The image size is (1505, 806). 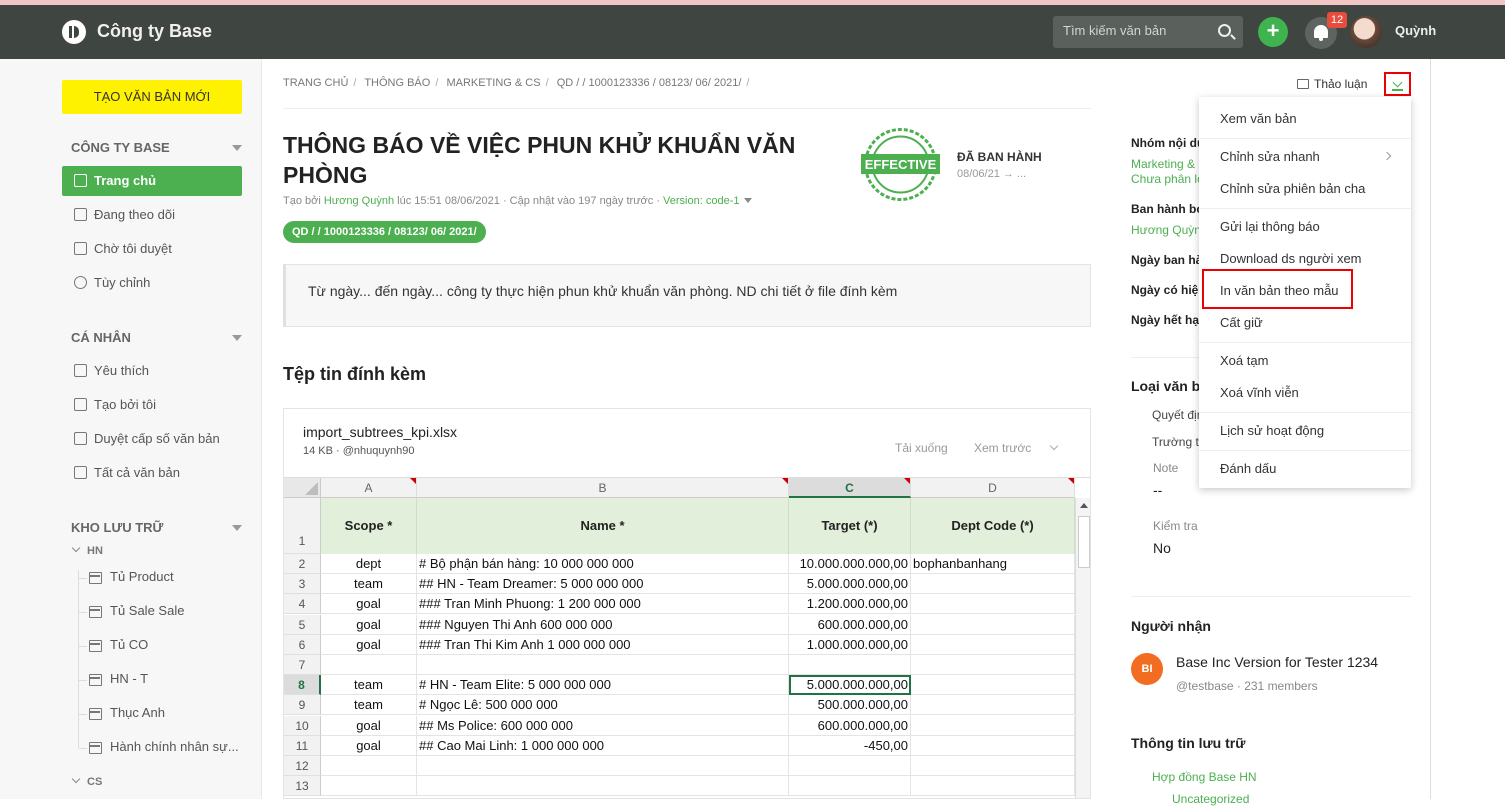 I want to click on document-actions-dropdown-button, so click(x=1397, y=84).